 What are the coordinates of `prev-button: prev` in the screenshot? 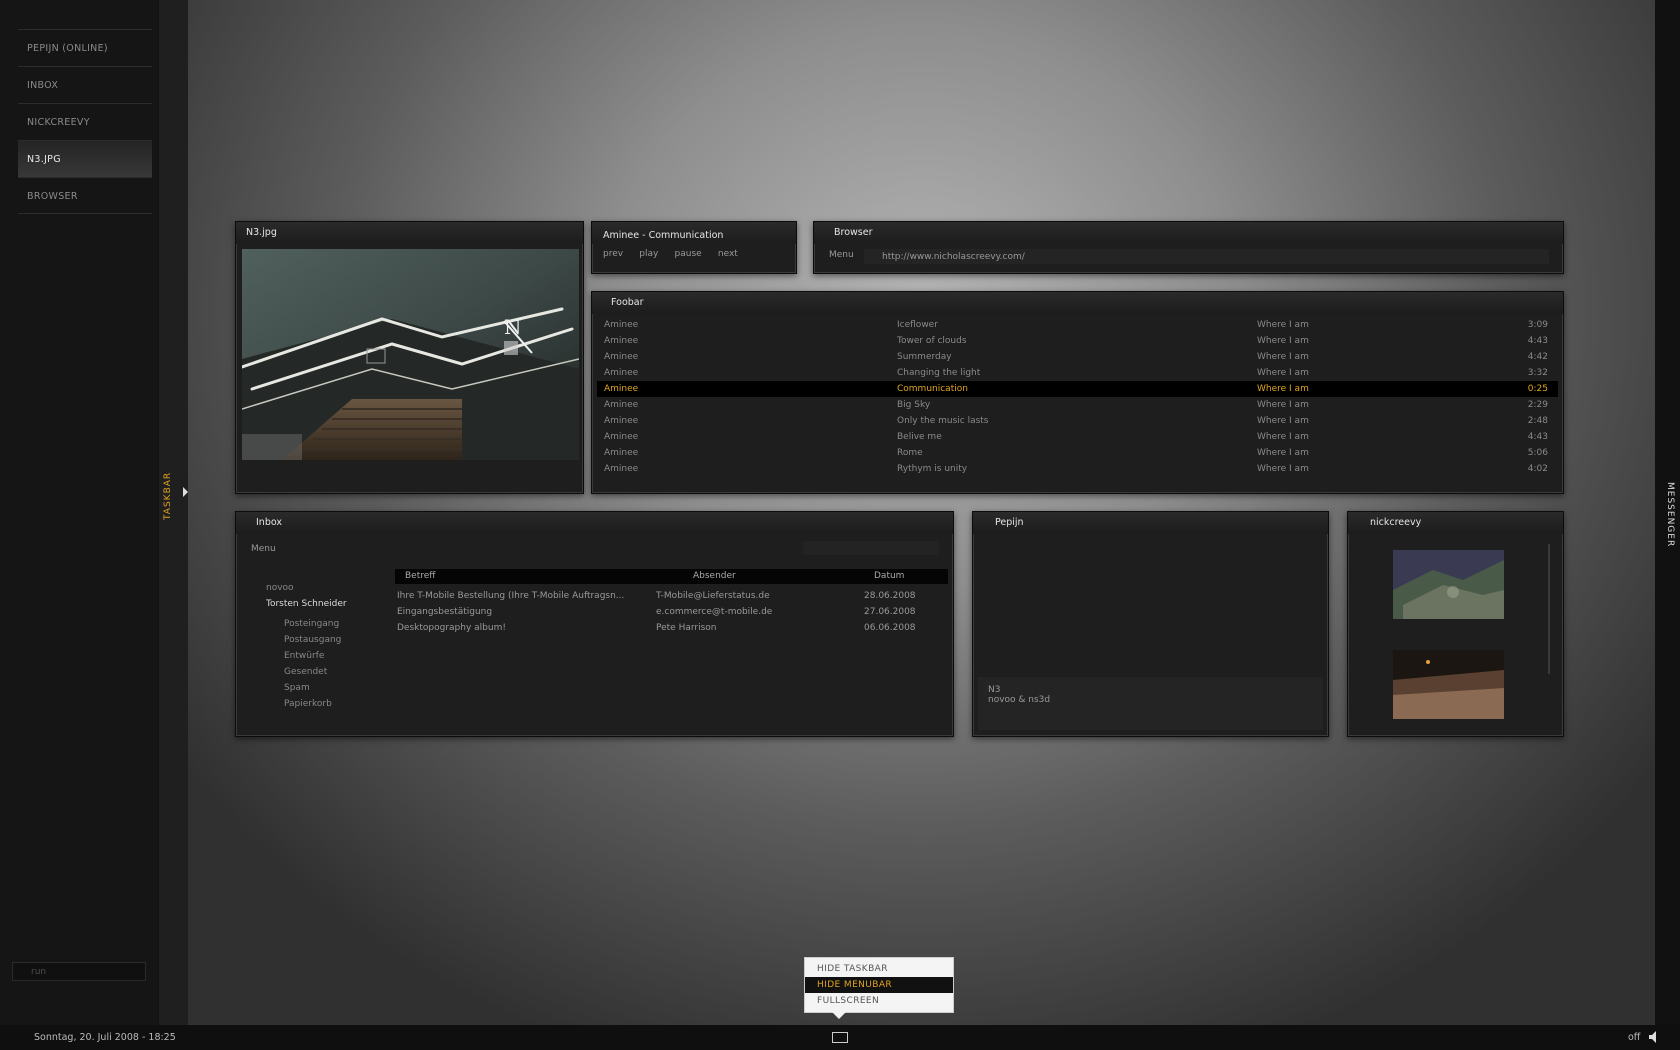 It's located at (613, 254).